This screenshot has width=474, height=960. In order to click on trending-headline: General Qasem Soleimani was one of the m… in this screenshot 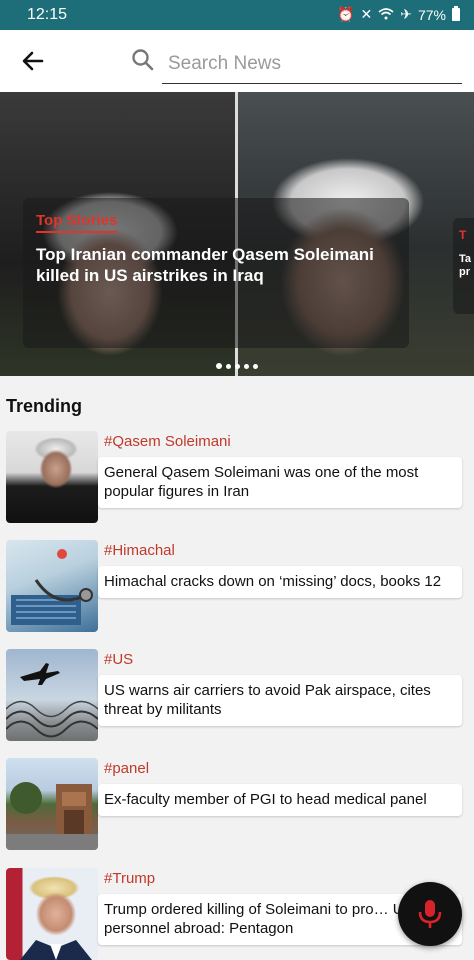, I will do `click(280, 482)`.